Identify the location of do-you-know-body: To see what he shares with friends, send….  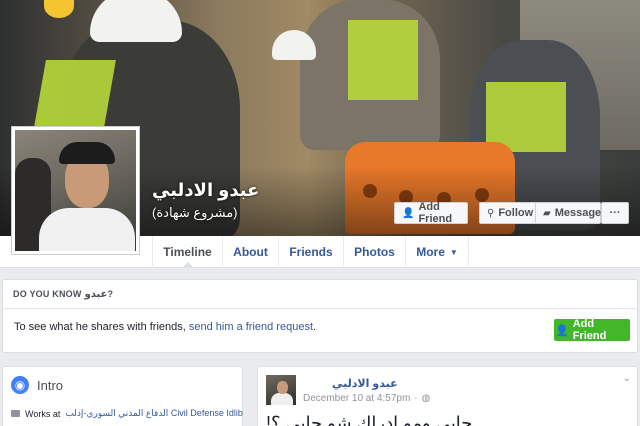
(320, 331).